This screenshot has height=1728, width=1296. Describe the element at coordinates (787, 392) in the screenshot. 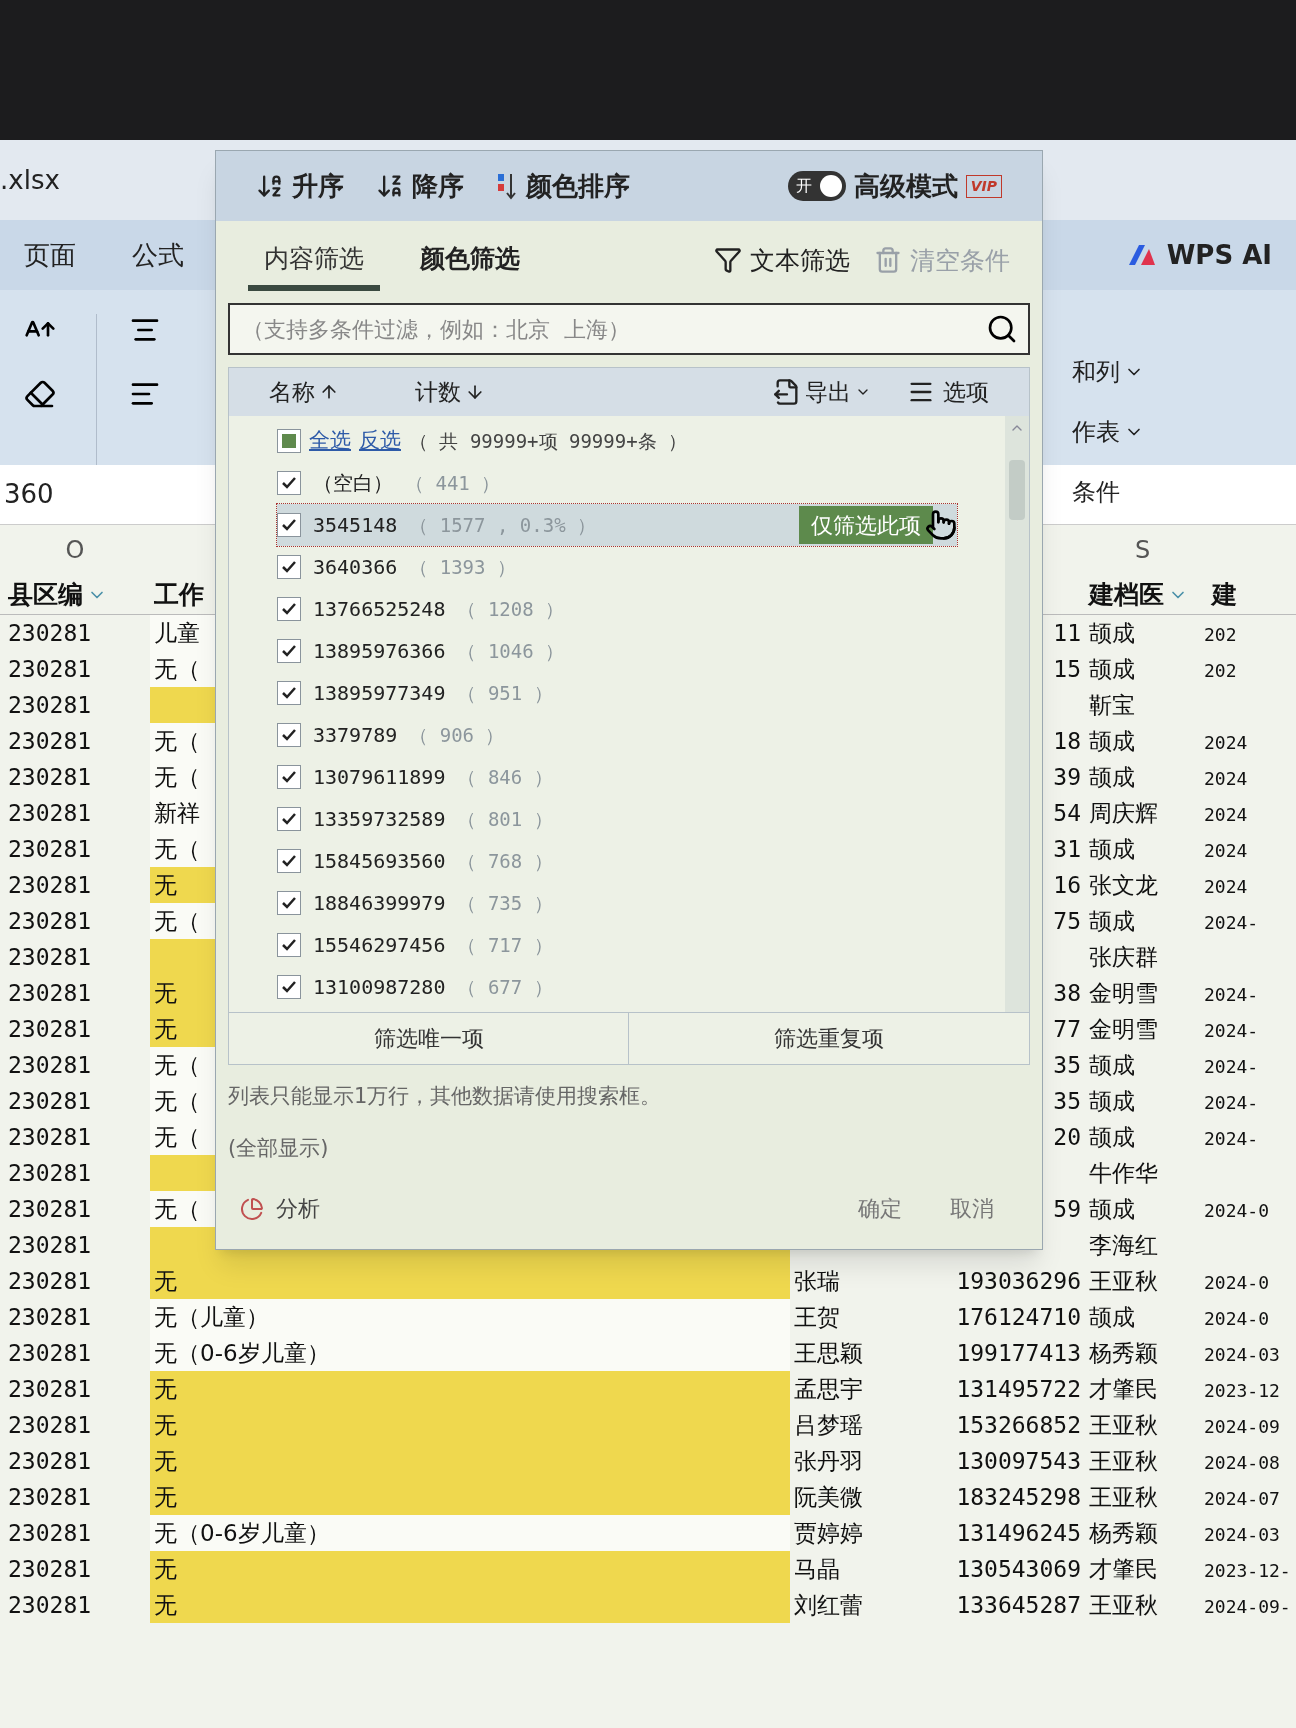

I see `export-icon` at that location.